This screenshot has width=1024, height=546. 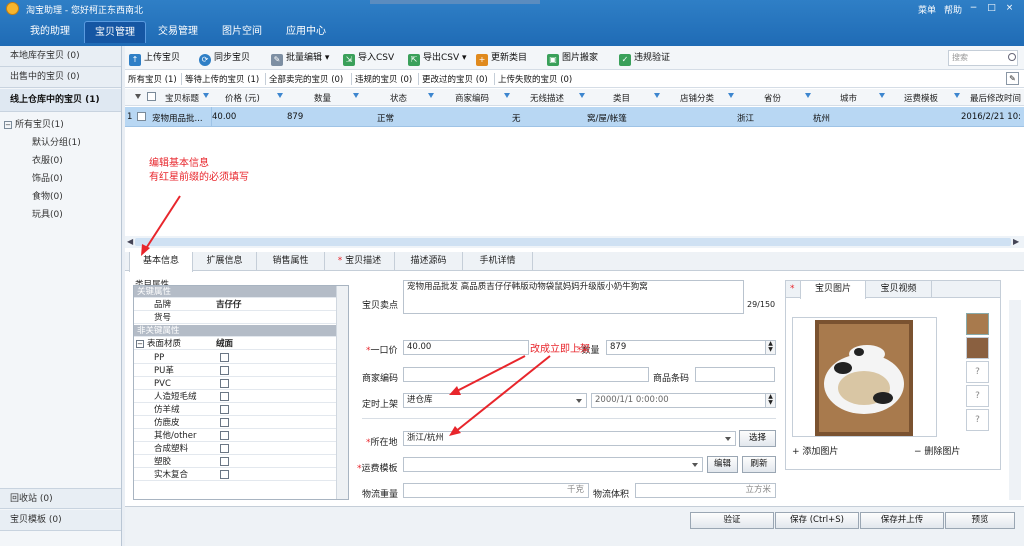 What do you see at coordinates (8, 125) in the screenshot?
I see `tree-collapse-icon: −` at bounding box center [8, 125].